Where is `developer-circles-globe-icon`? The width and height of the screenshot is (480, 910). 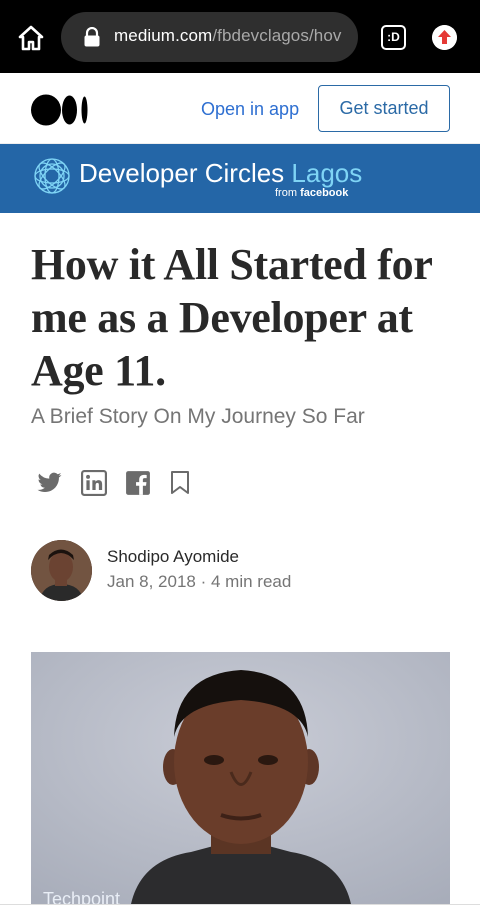
developer-circles-globe-icon is located at coordinates (52, 176).